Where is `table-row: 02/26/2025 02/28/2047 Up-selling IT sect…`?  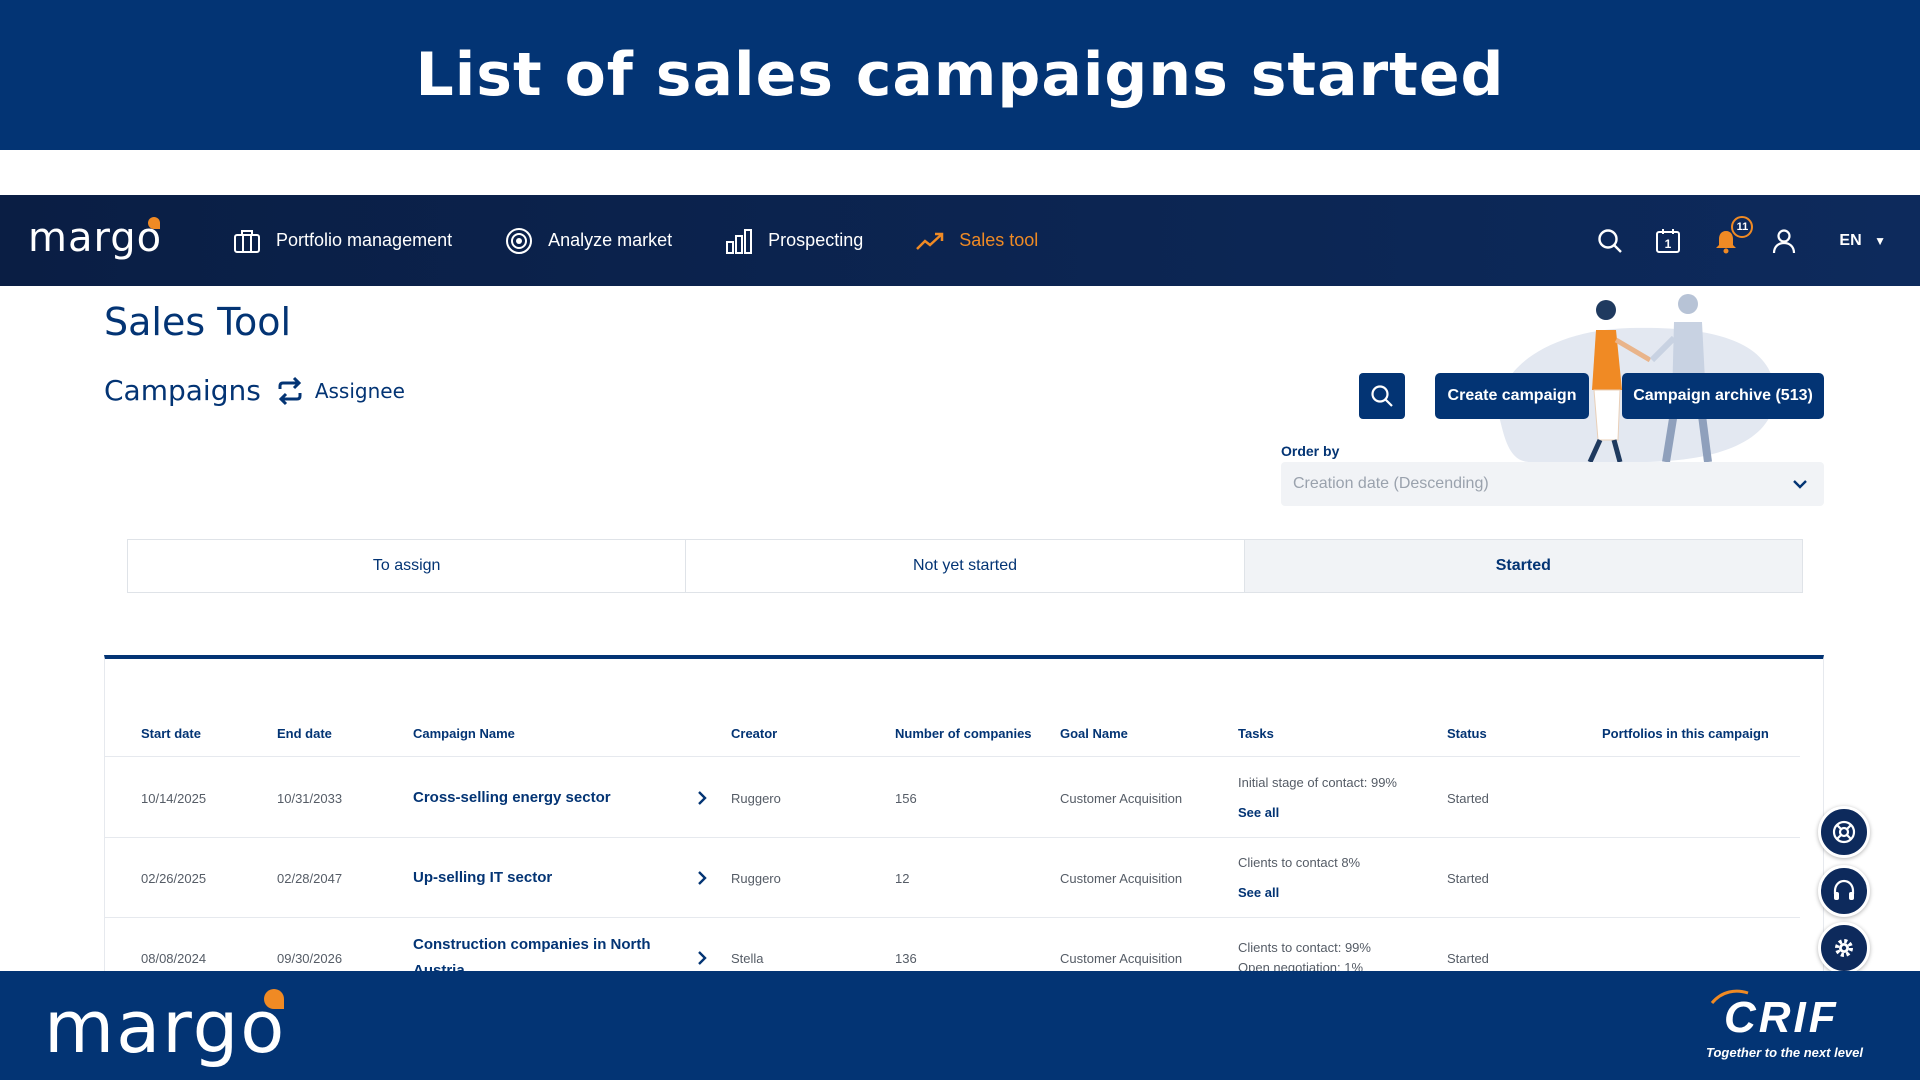 table-row: 02/26/2025 02/28/2047 Up-selling IT sect… is located at coordinates (952, 878).